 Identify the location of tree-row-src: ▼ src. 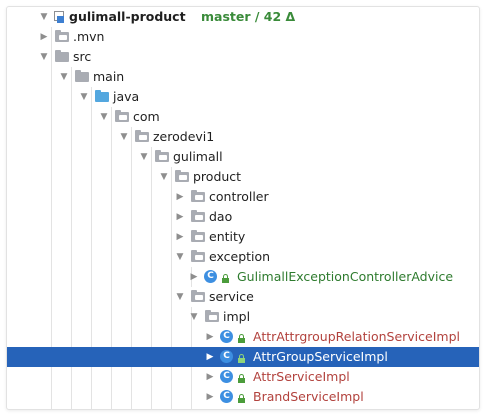
(243, 57).